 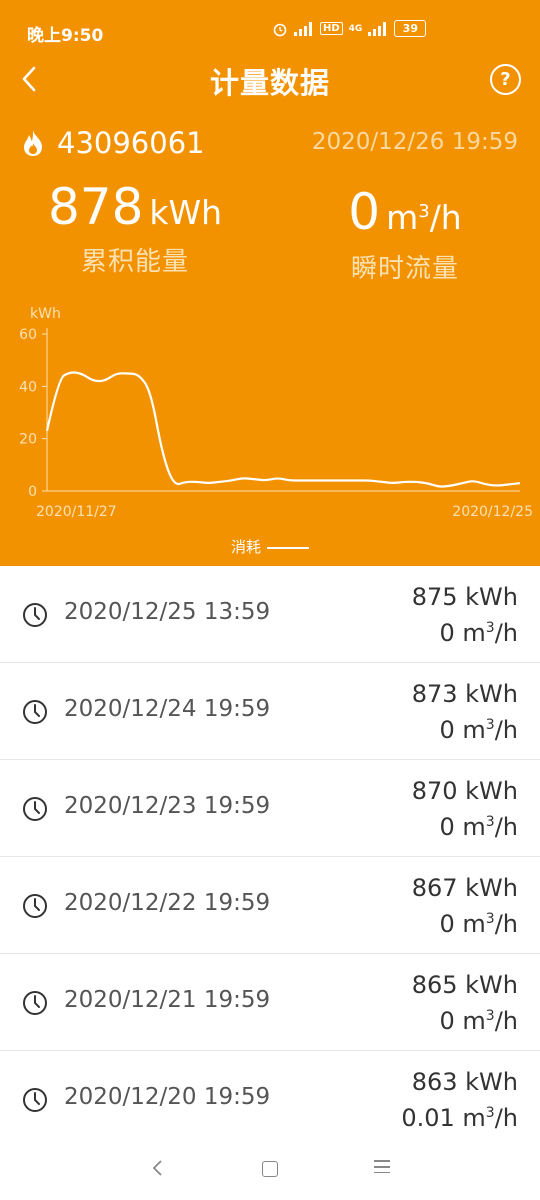 What do you see at coordinates (288, 547) in the screenshot?
I see `legend-line` at bounding box center [288, 547].